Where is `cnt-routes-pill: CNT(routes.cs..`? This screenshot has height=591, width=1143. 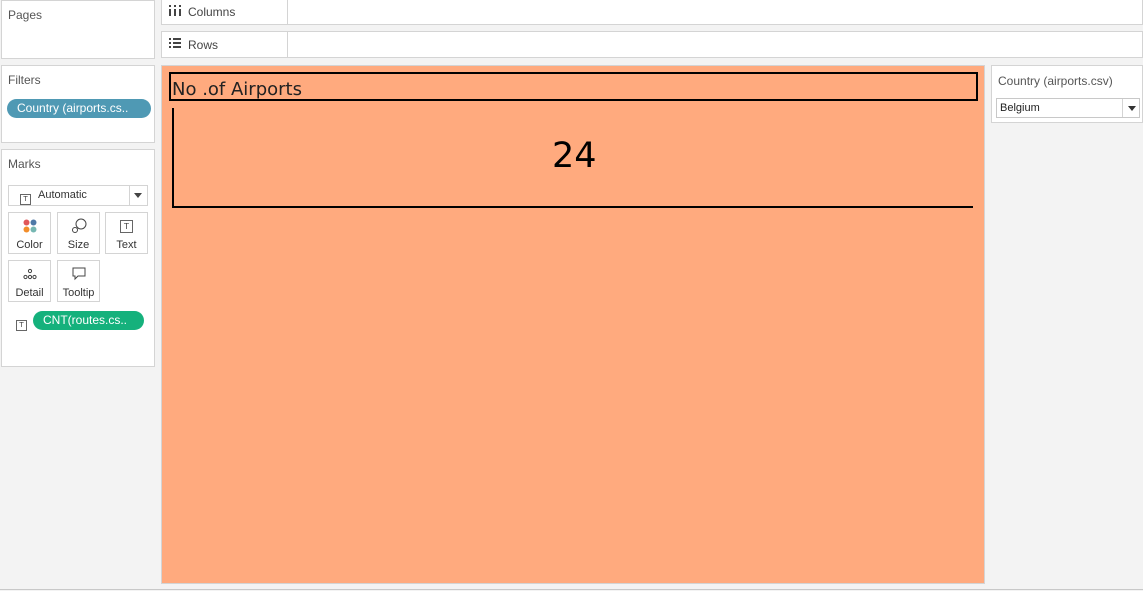 cnt-routes-pill: CNT(routes.cs.. is located at coordinates (88, 320).